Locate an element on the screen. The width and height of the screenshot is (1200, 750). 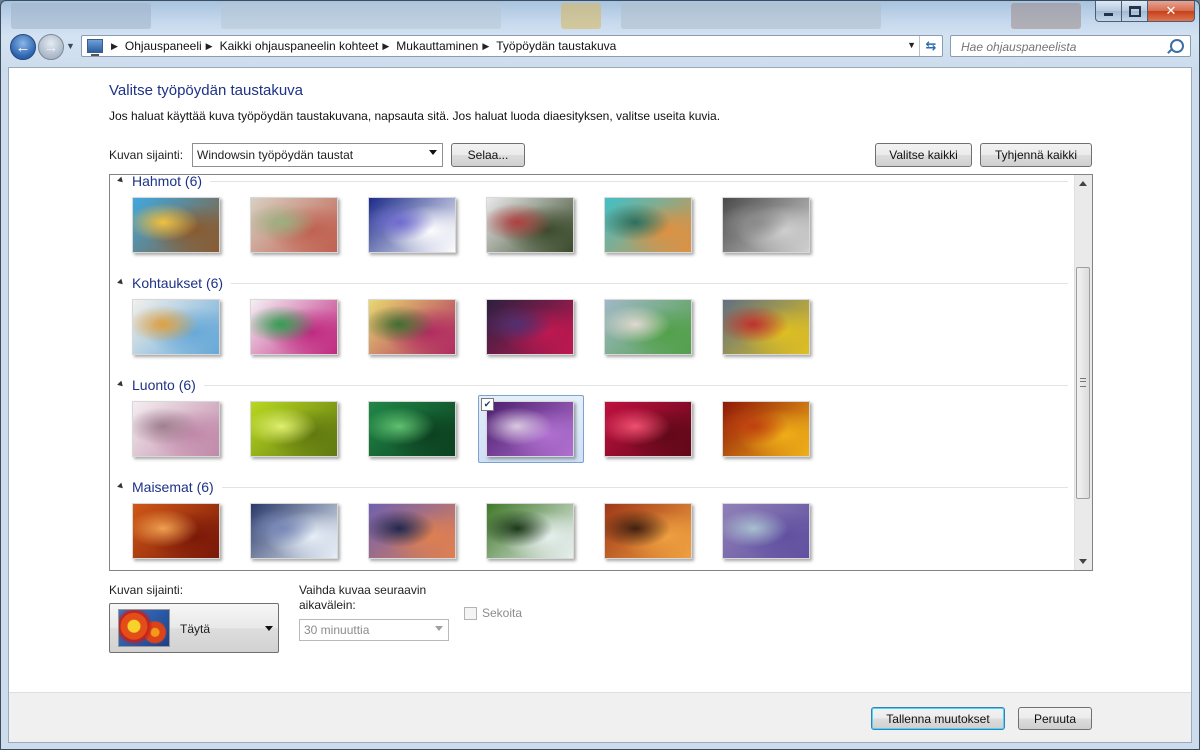
crystal-forest-icon is located at coordinates (294, 327).